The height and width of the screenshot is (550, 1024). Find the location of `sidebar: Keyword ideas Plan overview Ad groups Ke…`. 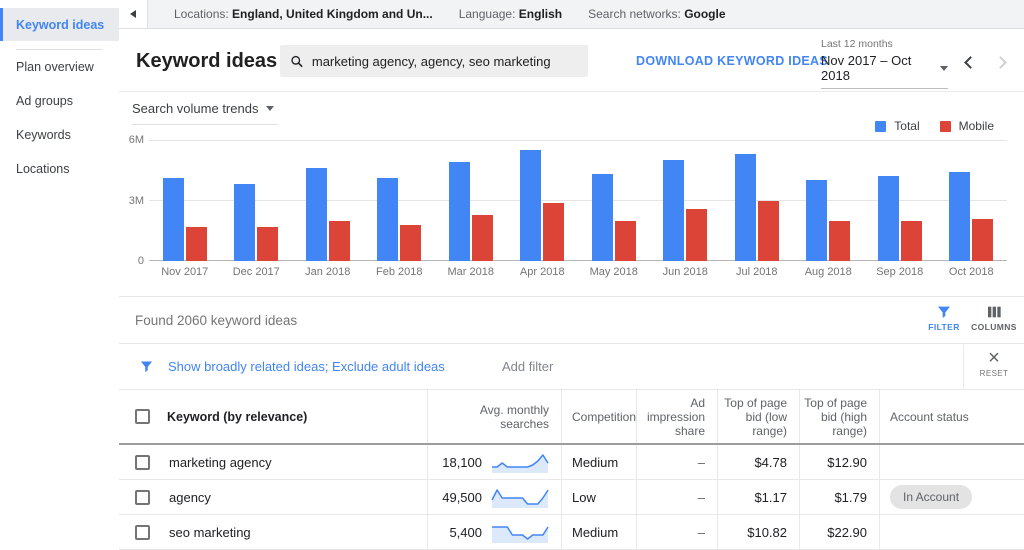

sidebar: Keyword ideas Plan overview Ad groups Ke… is located at coordinates (59, 275).